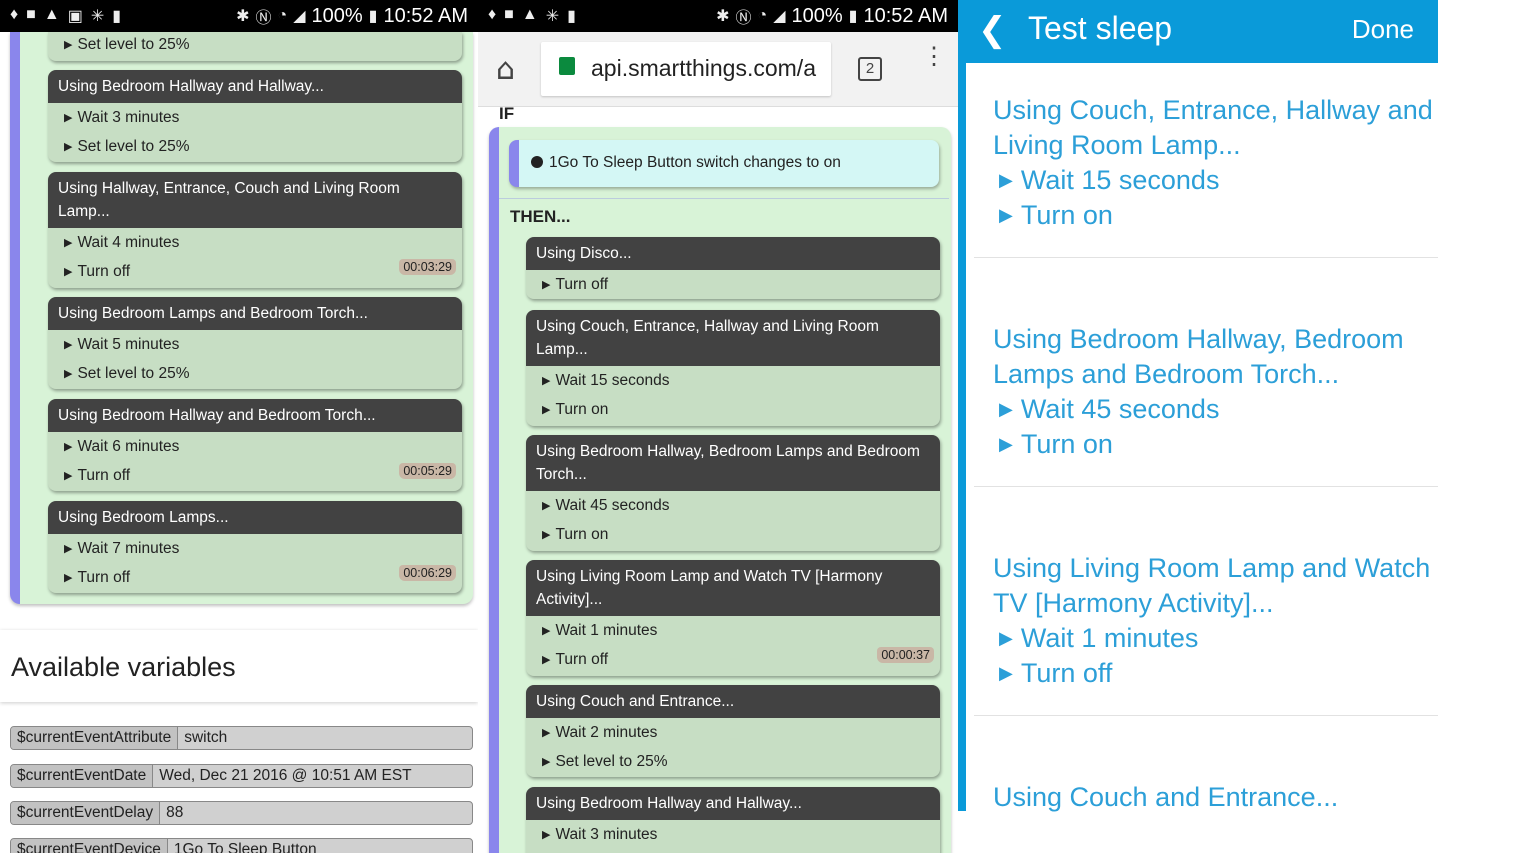 The image size is (1537, 853). Describe the element at coordinates (505, 69) in the screenshot. I see `home-icon: ⌂` at that location.